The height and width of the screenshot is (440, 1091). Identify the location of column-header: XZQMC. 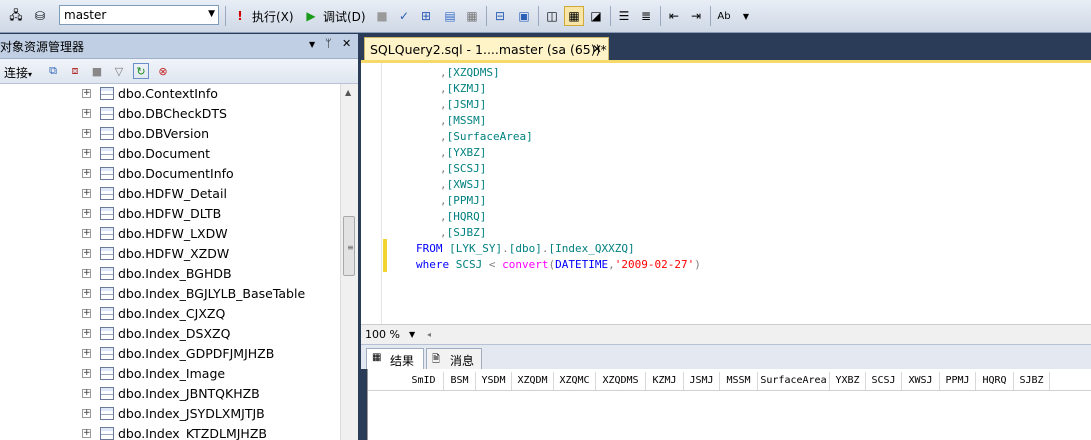
(575, 381).